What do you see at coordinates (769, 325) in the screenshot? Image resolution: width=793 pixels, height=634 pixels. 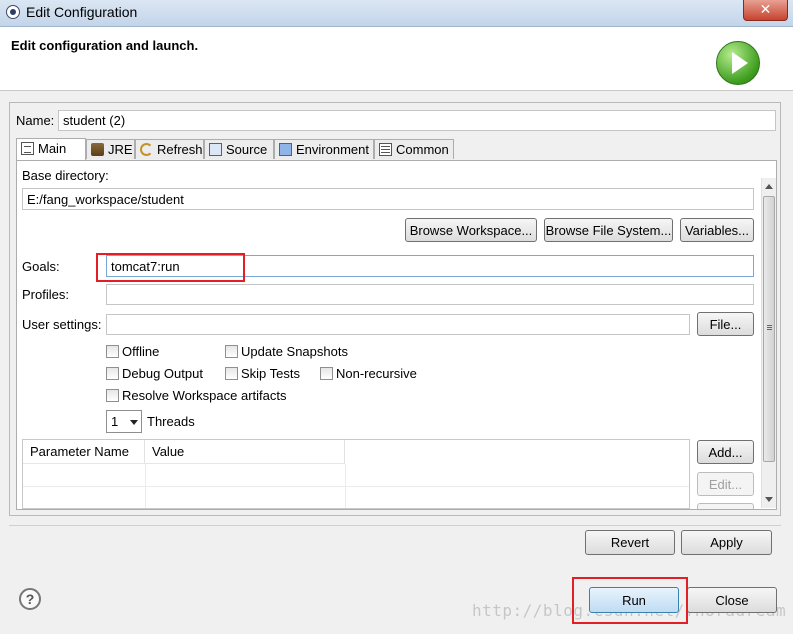 I see `grip-icon` at bounding box center [769, 325].